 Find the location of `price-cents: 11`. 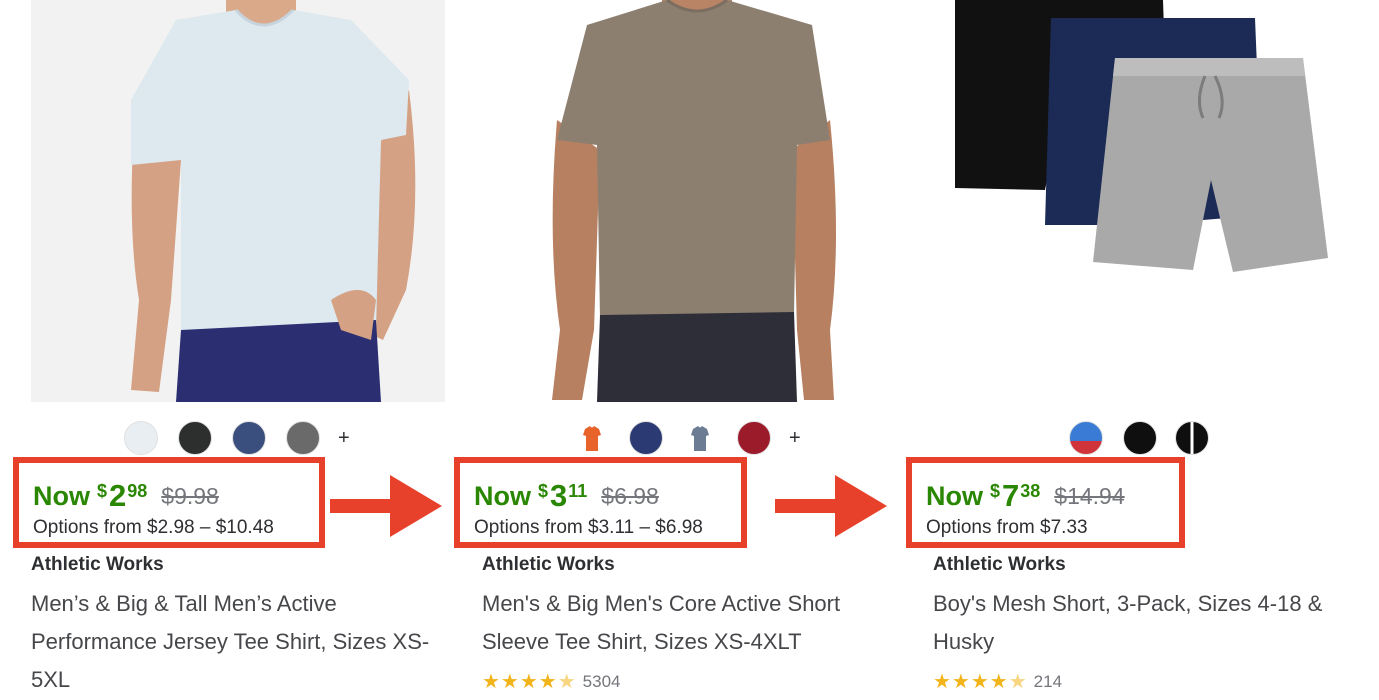

price-cents: 11 is located at coordinates (578, 491).